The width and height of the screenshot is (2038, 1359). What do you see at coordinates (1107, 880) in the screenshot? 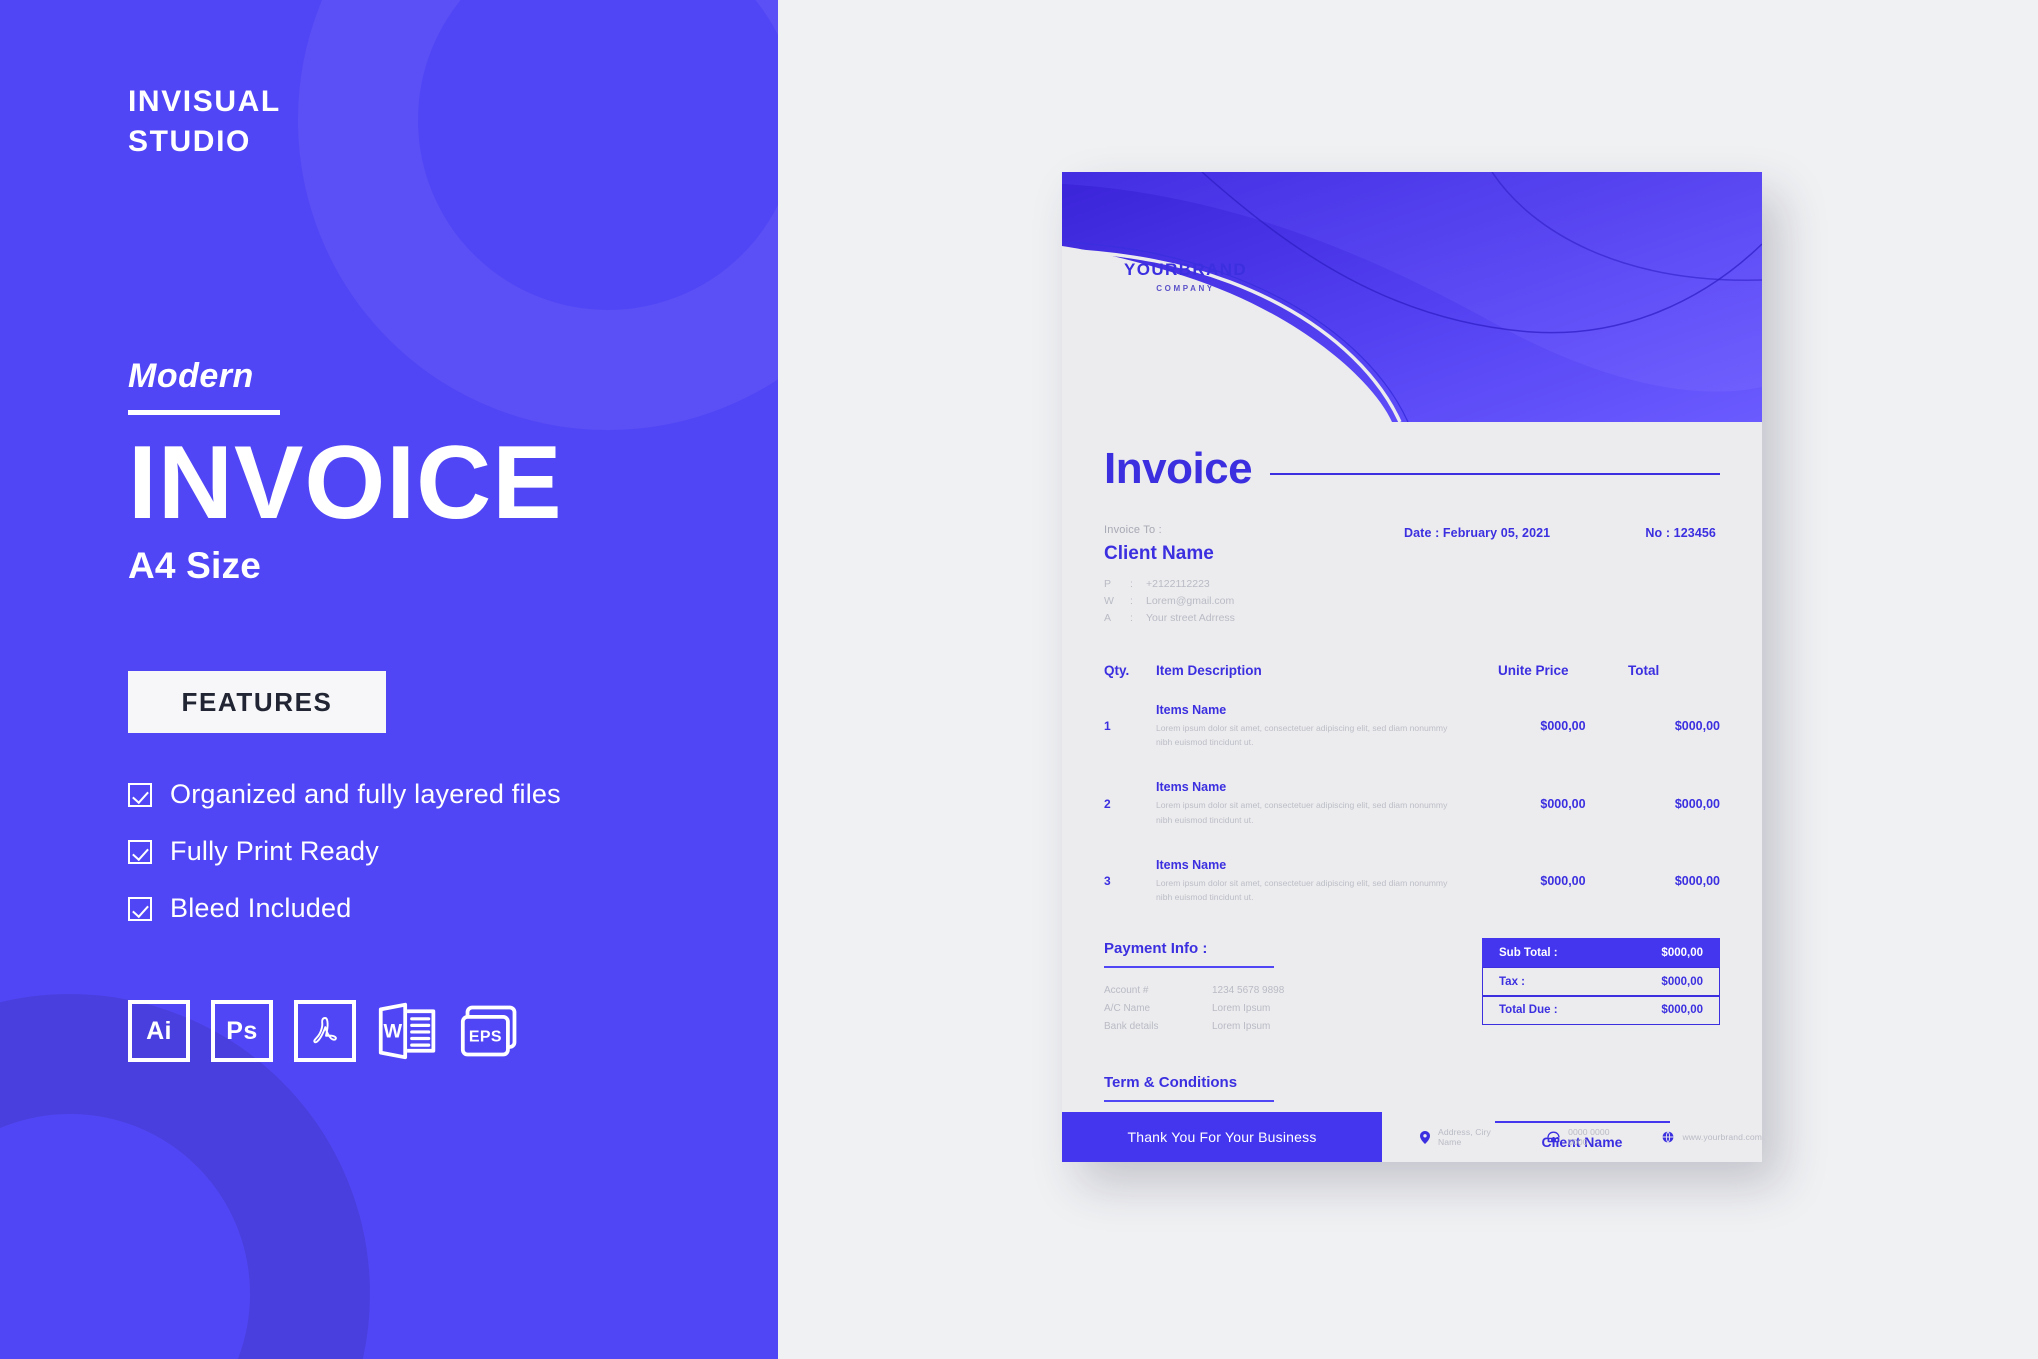
I see `cell-qty: 3` at bounding box center [1107, 880].